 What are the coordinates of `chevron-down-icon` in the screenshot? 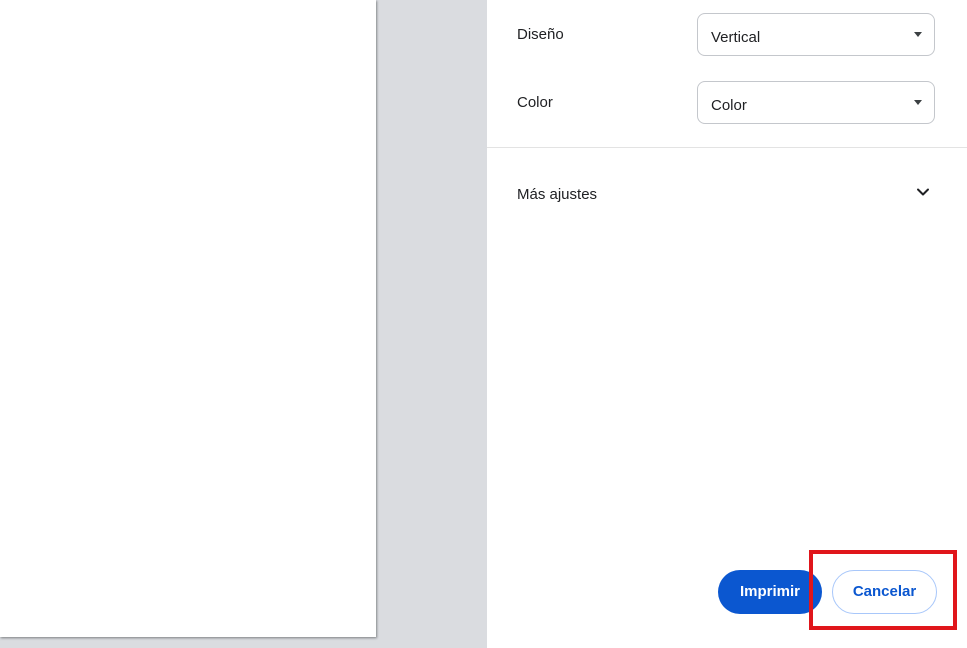 It's located at (923, 192).